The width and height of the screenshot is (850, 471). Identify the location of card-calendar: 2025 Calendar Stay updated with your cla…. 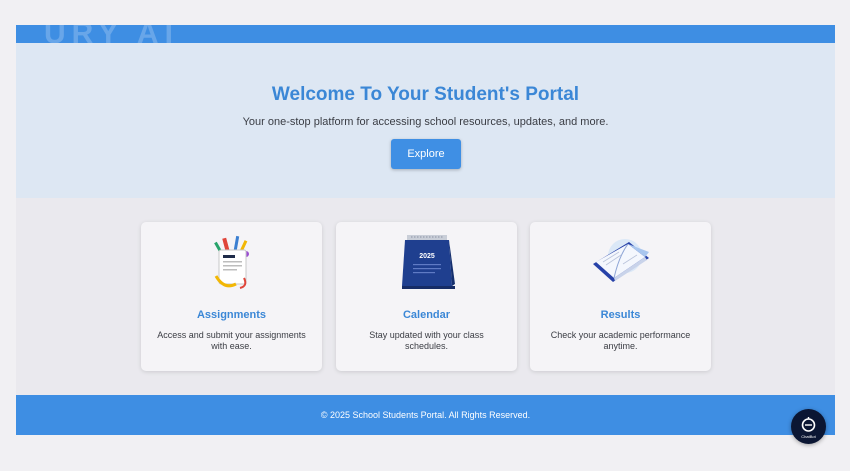
(426, 296).